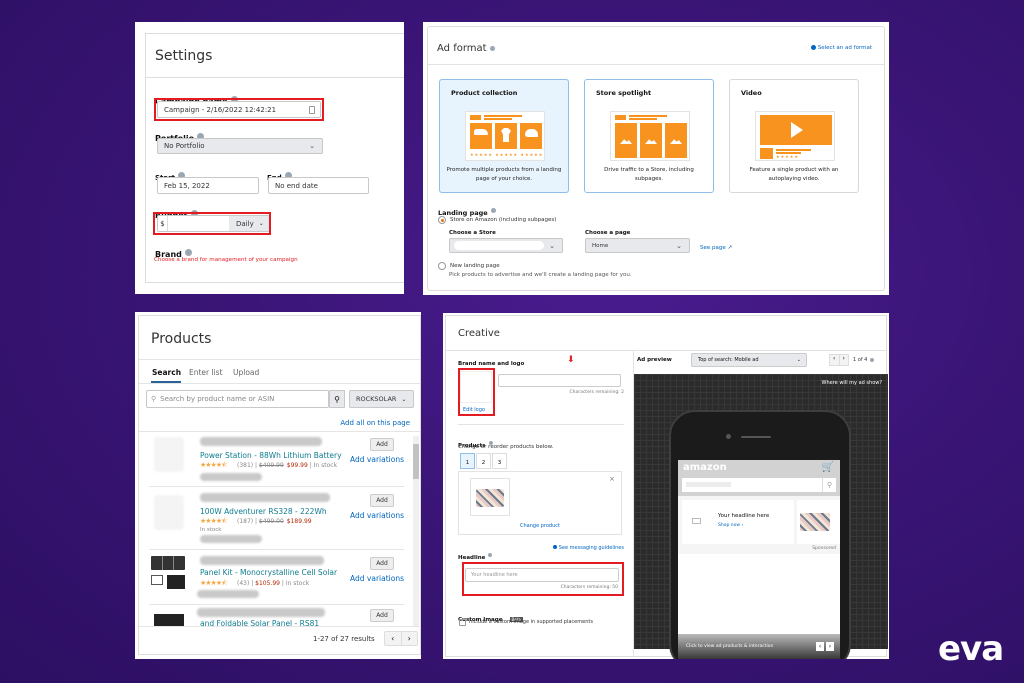 Image resolution: width=1024 pixels, height=683 pixels. I want to click on edit-logo-link: Edit logo, so click(474, 410).